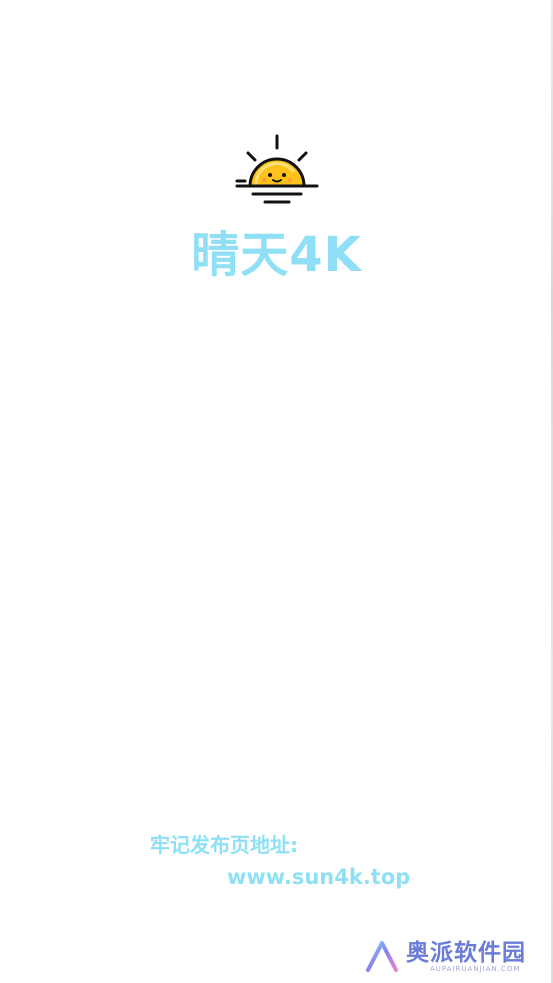  I want to click on watermark-subtext: AUPAIRUANJIAN.COM, so click(475, 969).